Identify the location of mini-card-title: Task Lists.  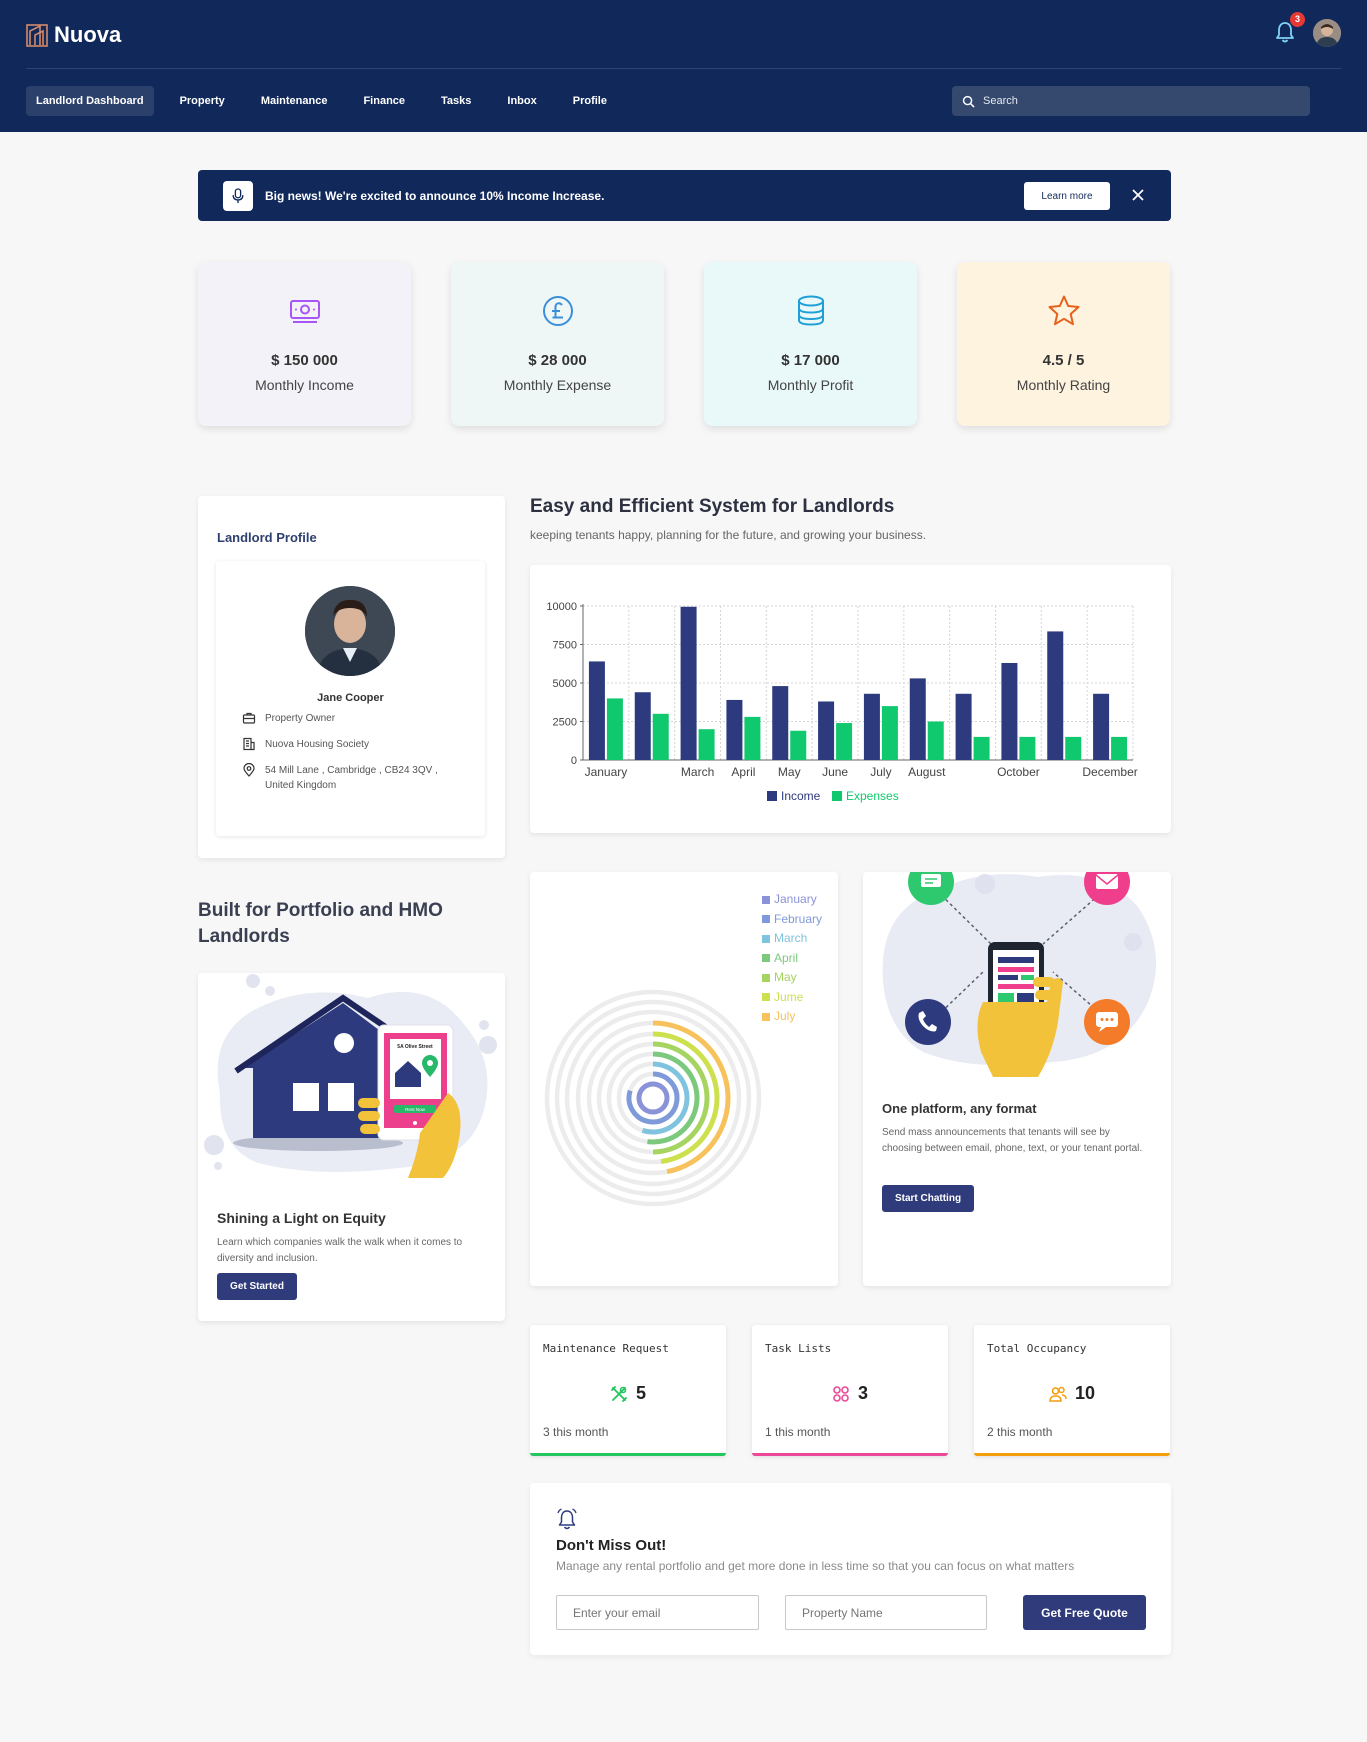
(798, 1348).